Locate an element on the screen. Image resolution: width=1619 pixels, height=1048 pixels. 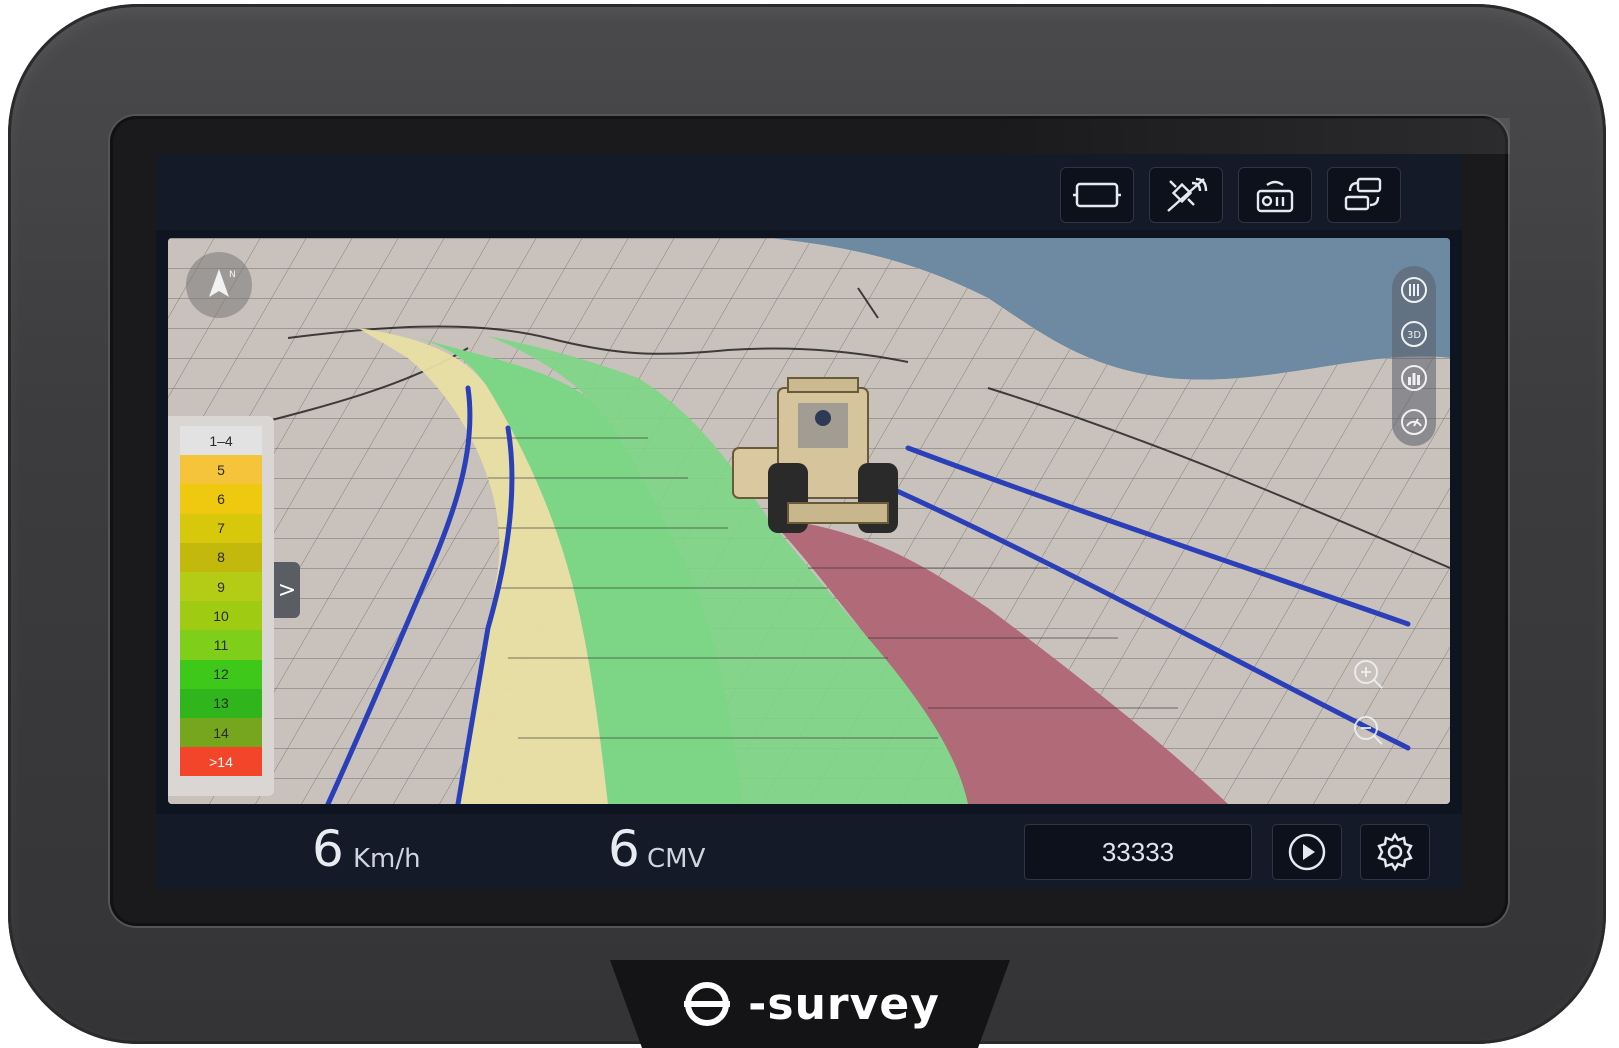
speed-unit: Km/h is located at coordinates (387, 859).